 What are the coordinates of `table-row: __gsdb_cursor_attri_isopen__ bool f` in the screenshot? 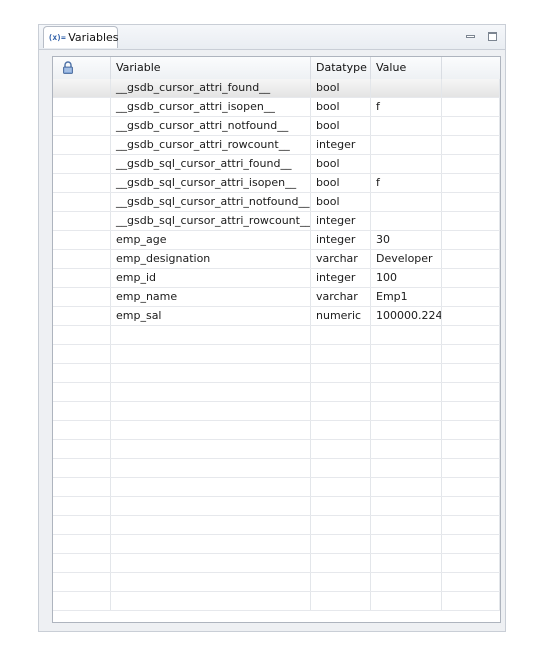 It's located at (276, 107).